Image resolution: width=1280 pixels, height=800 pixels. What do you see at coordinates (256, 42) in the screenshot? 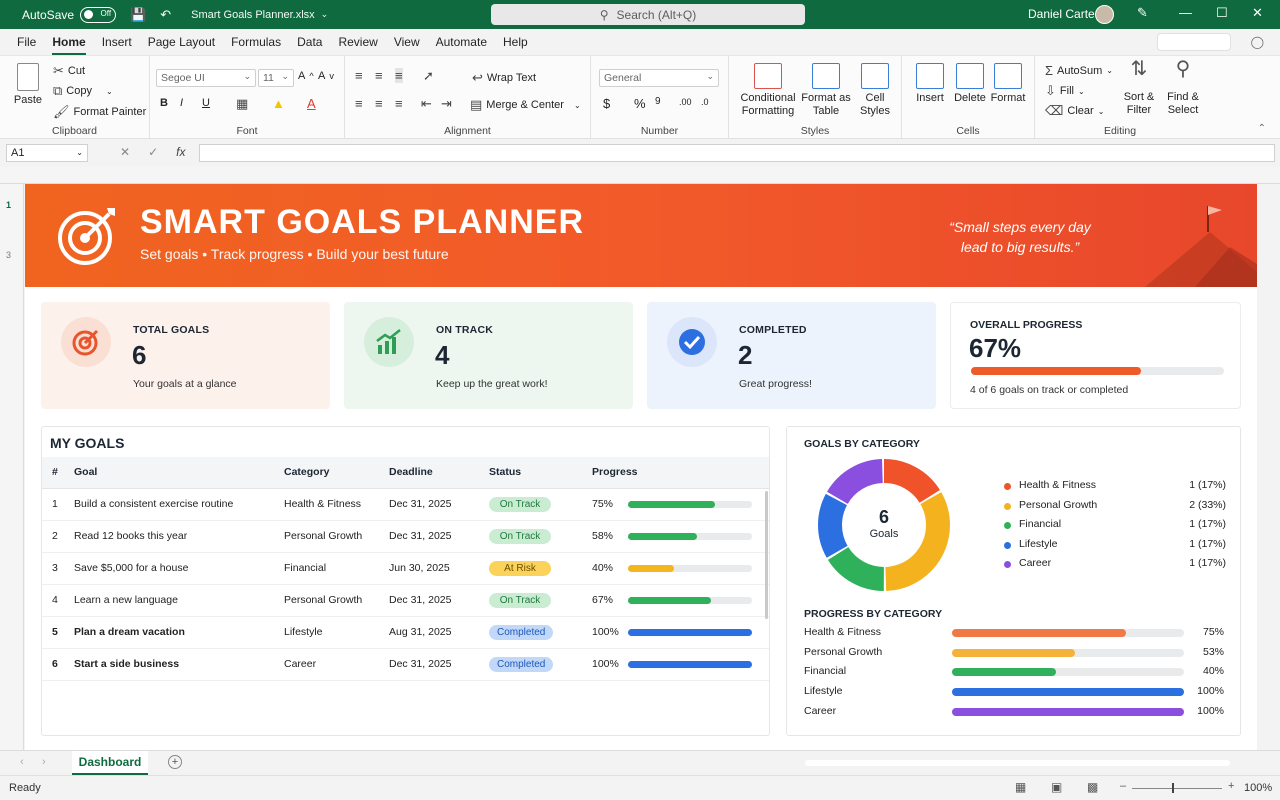
I see `menu-formulas: Formulas` at bounding box center [256, 42].